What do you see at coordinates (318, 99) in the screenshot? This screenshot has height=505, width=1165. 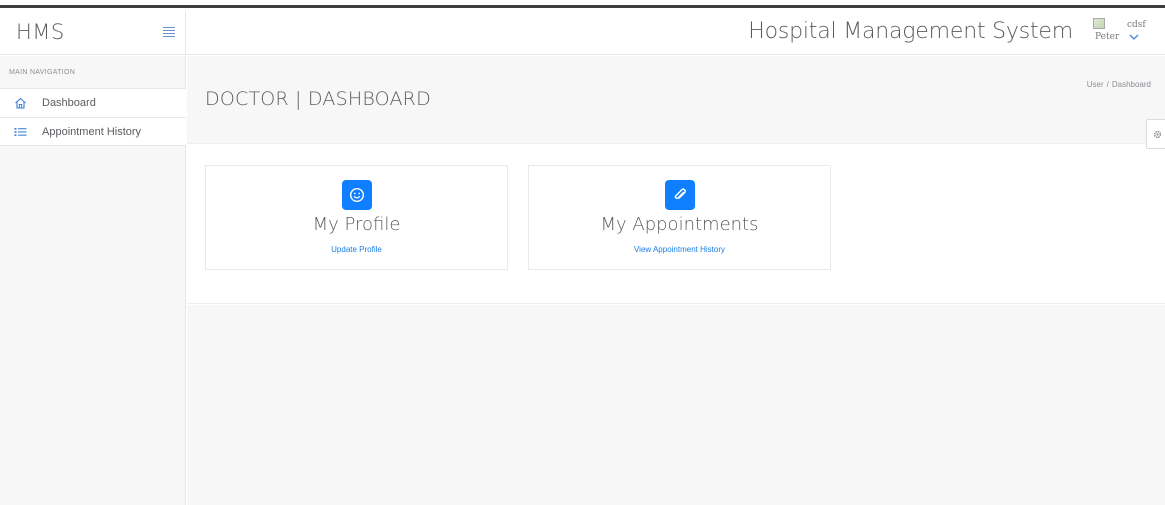 I see `page-title: DOCTOR | DASHBOARD` at bounding box center [318, 99].